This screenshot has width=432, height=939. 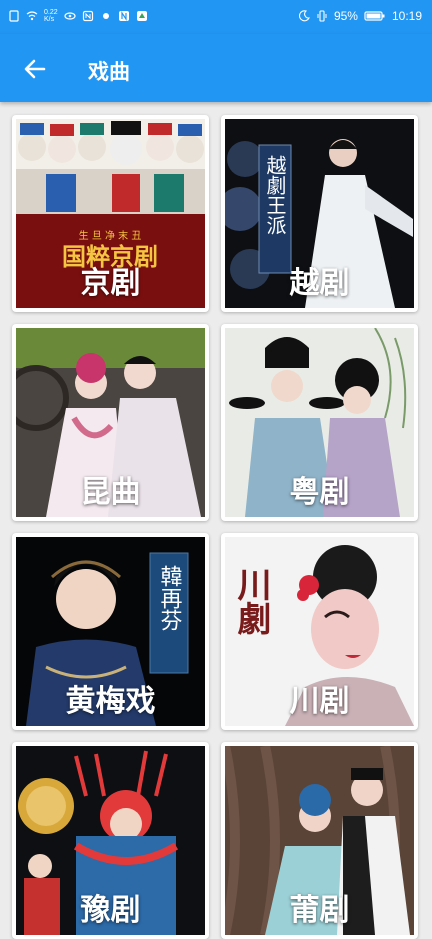 I want to click on n-app-icon, so click(x=123, y=16).